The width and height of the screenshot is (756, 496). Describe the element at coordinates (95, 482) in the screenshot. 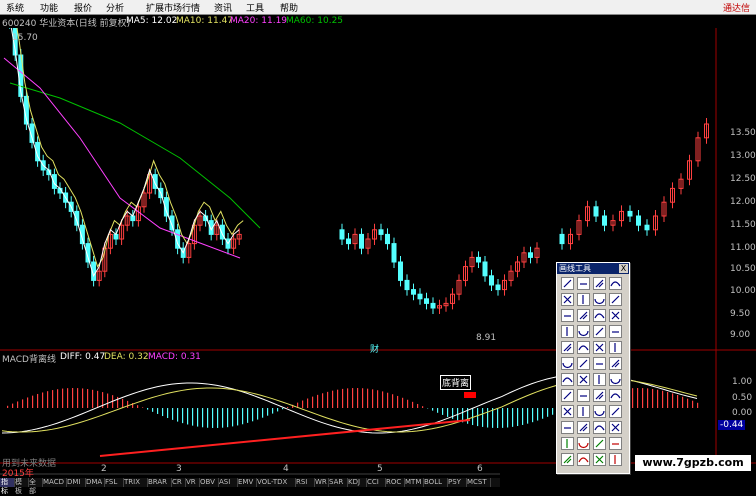

I see `tab-dma: DMA` at that location.